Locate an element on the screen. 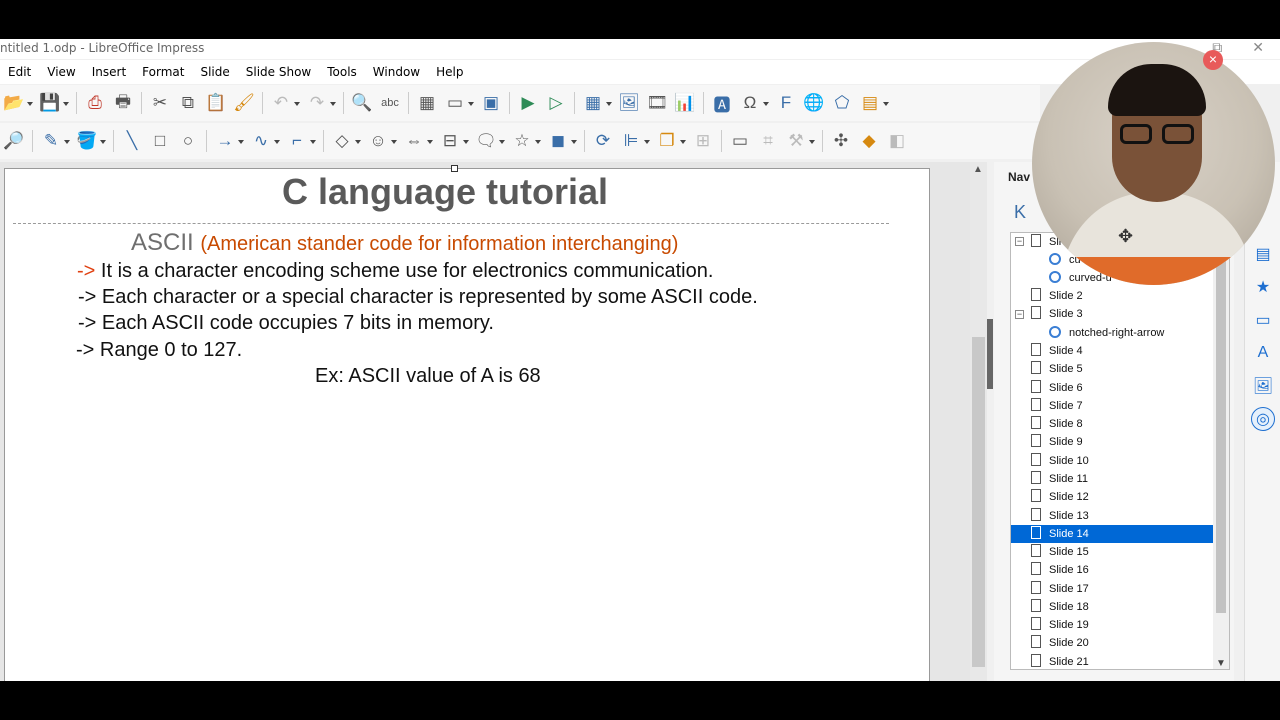 The height and width of the screenshot is (720, 1280). navigator-icon: ◎ is located at coordinates (1263, 419).